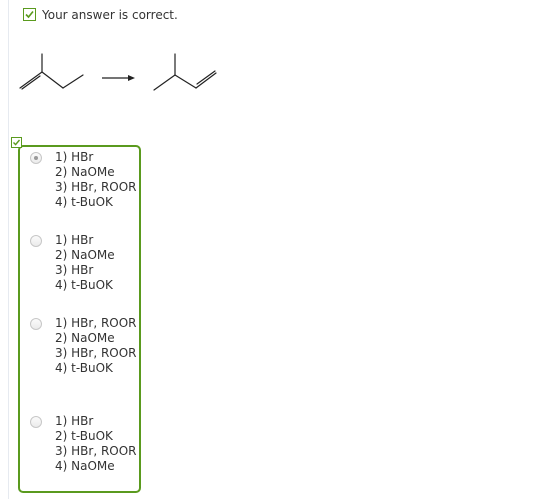  I want to click on reaction-scheme, so click(119, 72).